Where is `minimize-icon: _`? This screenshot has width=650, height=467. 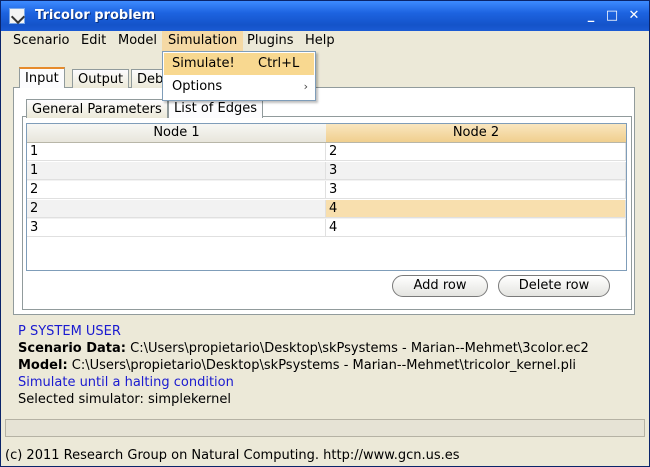 minimize-icon: _ is located at coordinates (591, 15).